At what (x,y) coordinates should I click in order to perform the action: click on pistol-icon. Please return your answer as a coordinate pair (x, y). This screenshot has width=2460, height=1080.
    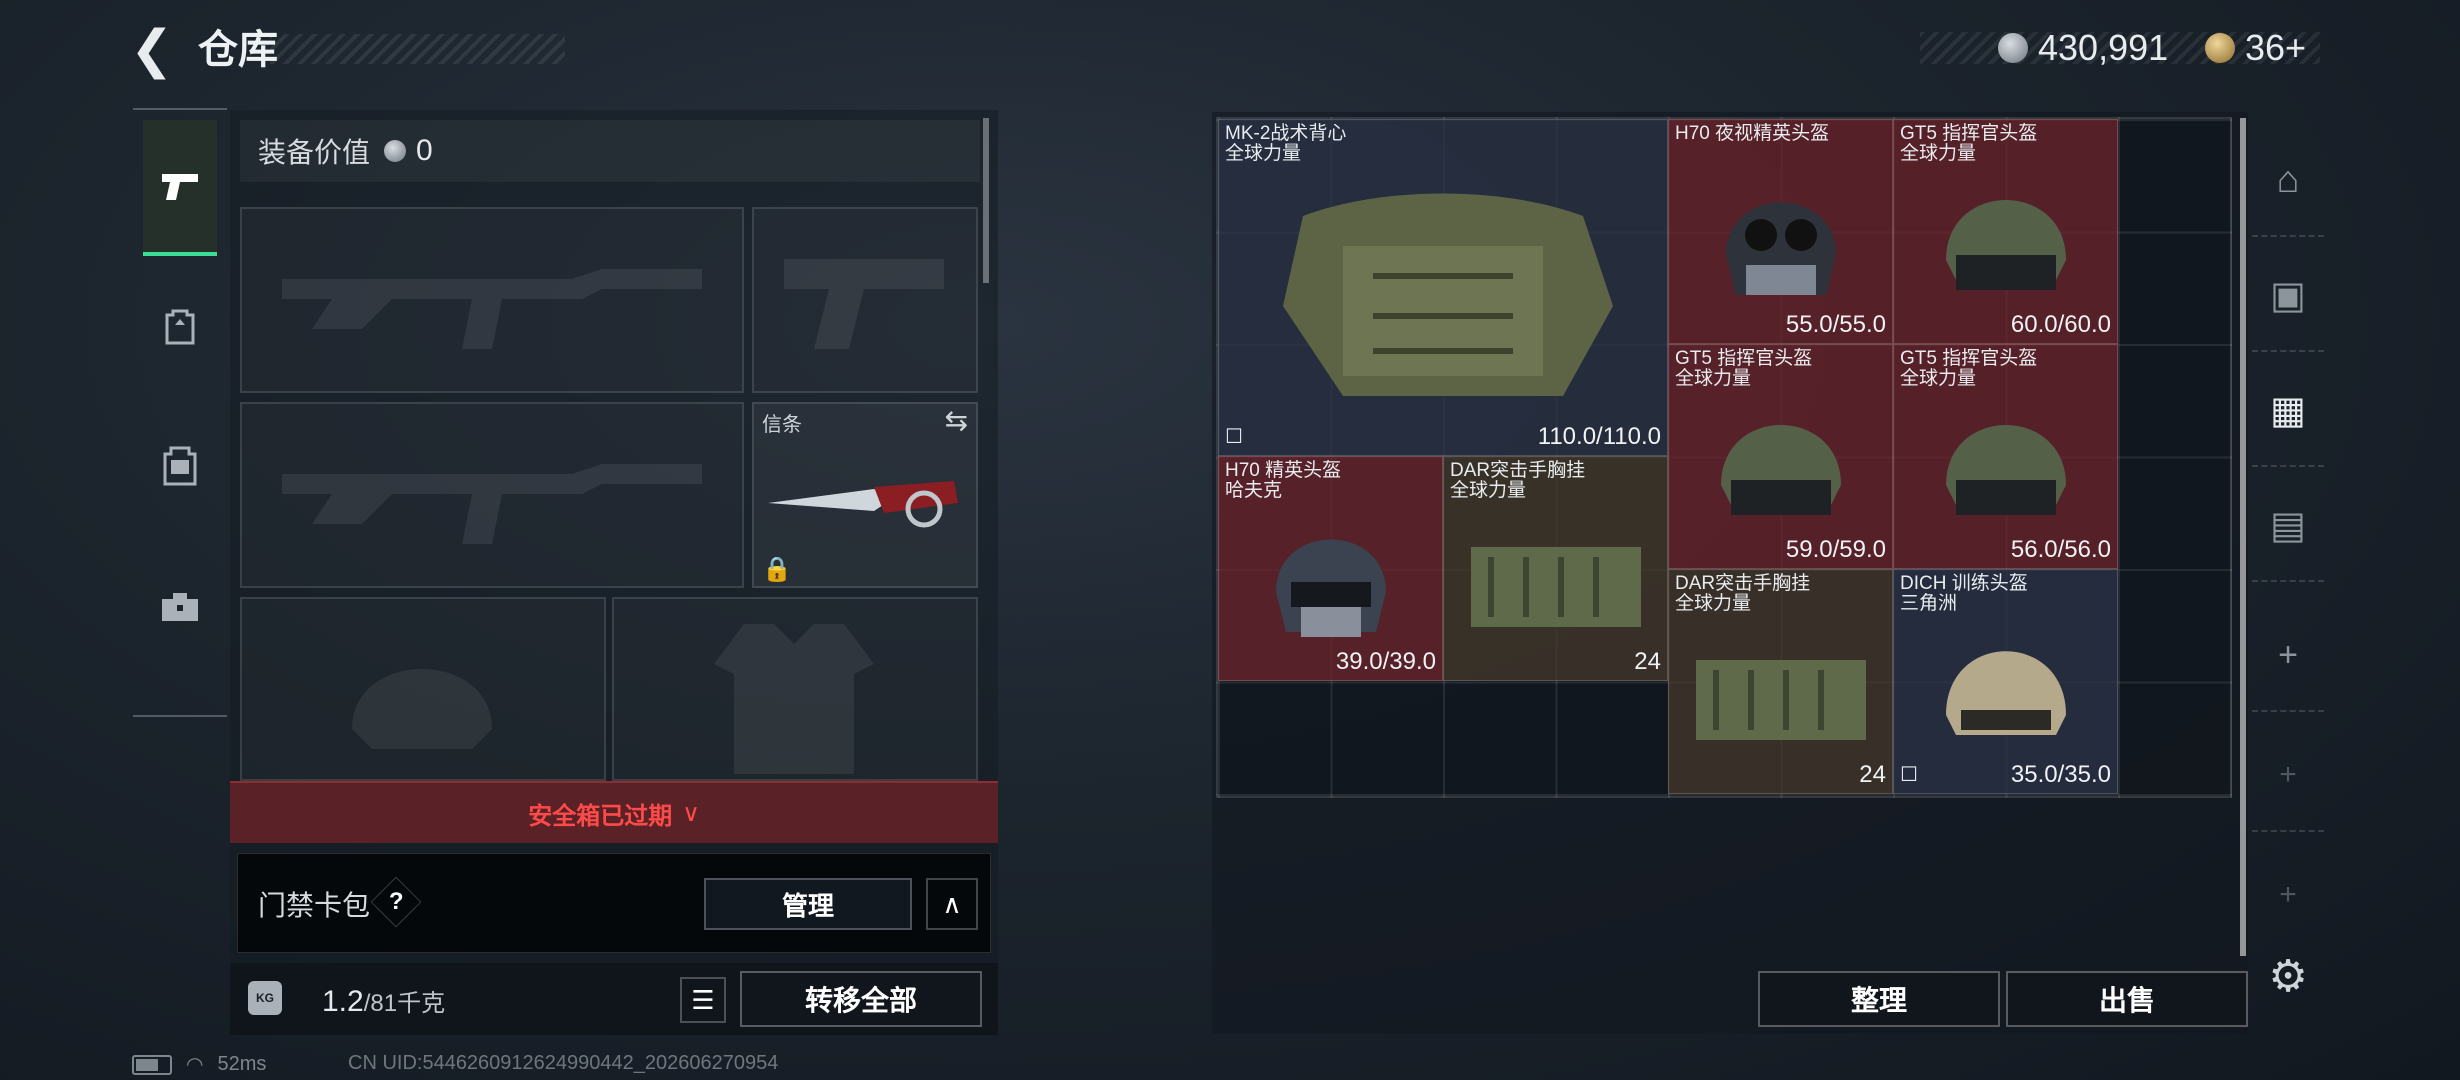
    Looking at the image, I should click on (180, 187).